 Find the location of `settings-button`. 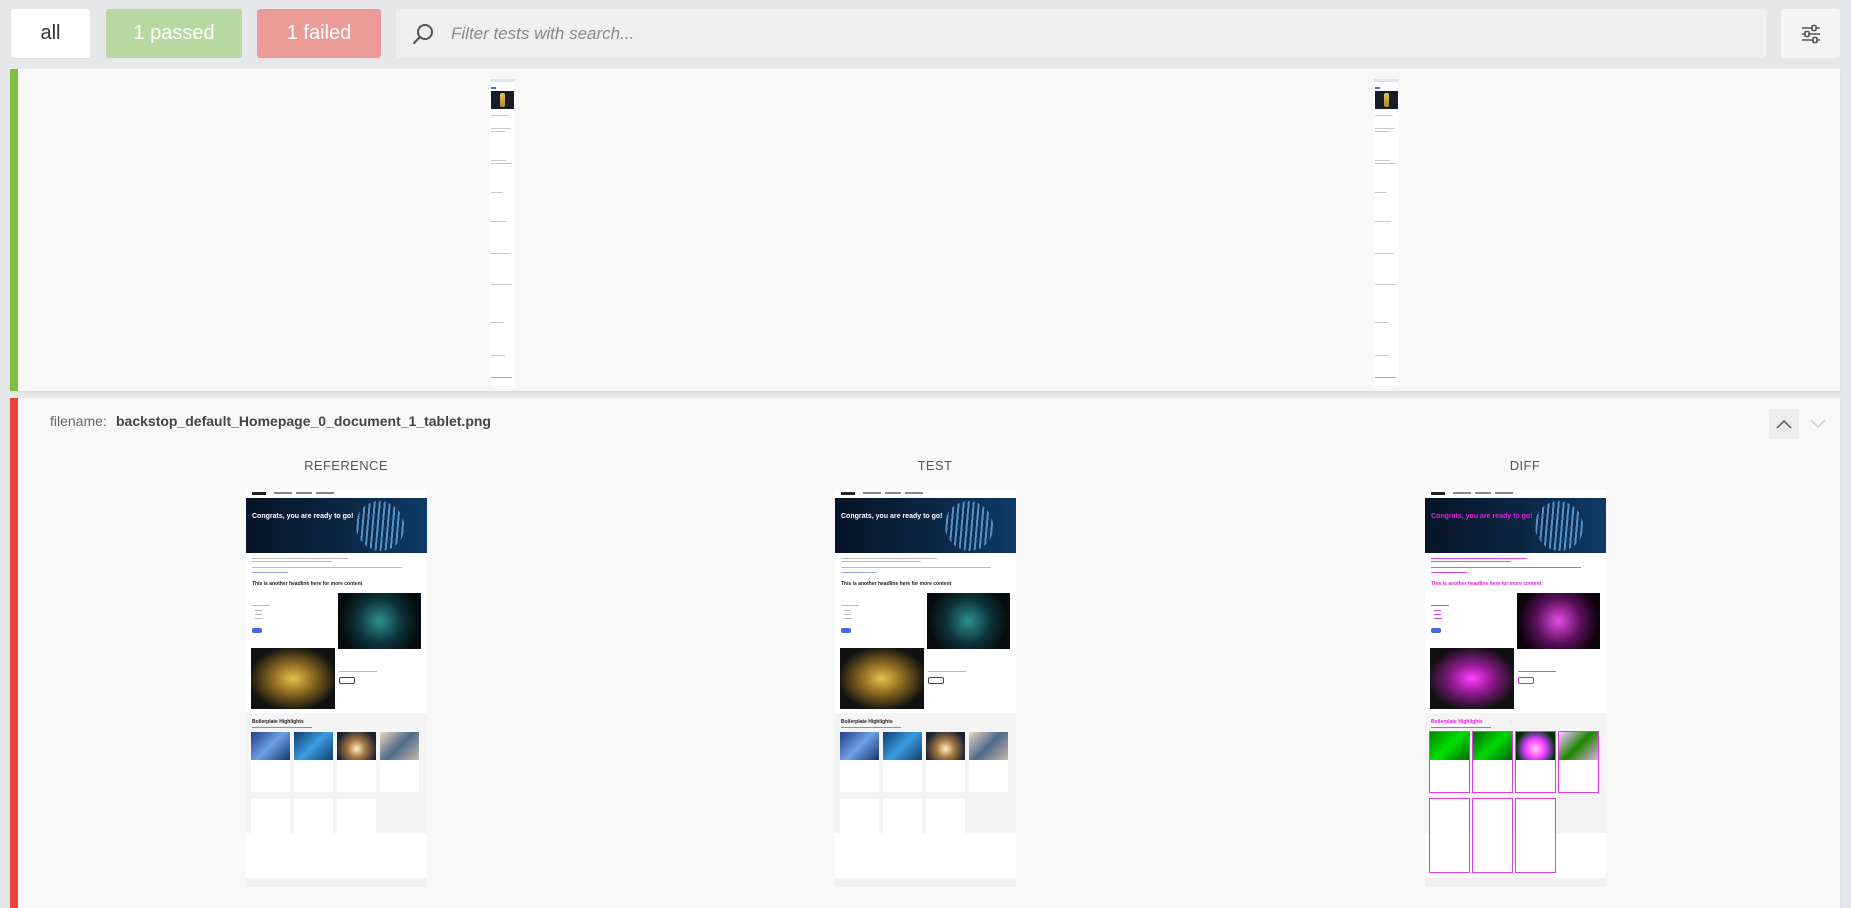

settings-button is located at coordinates (1810, 33).